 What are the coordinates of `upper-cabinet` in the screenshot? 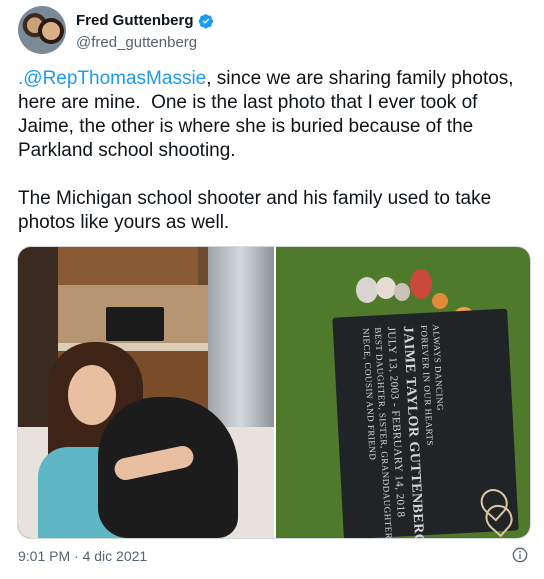 It's located at (128, 267).